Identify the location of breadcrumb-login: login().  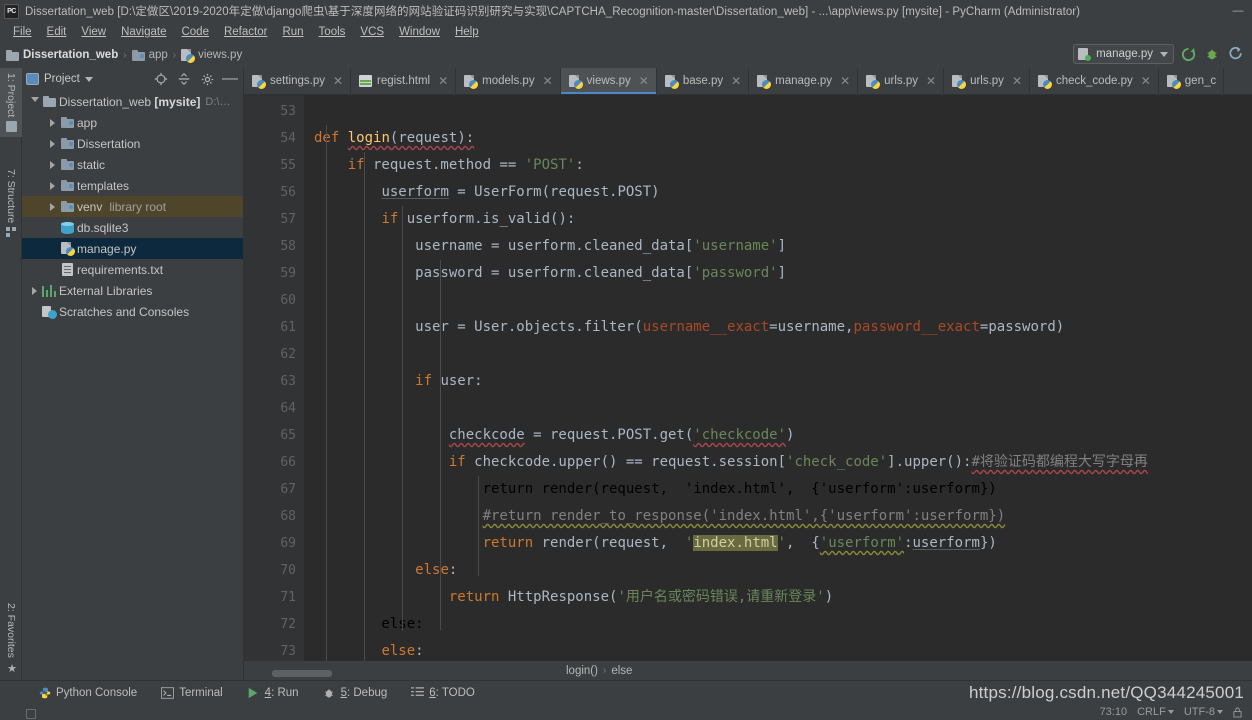
(582, 671).